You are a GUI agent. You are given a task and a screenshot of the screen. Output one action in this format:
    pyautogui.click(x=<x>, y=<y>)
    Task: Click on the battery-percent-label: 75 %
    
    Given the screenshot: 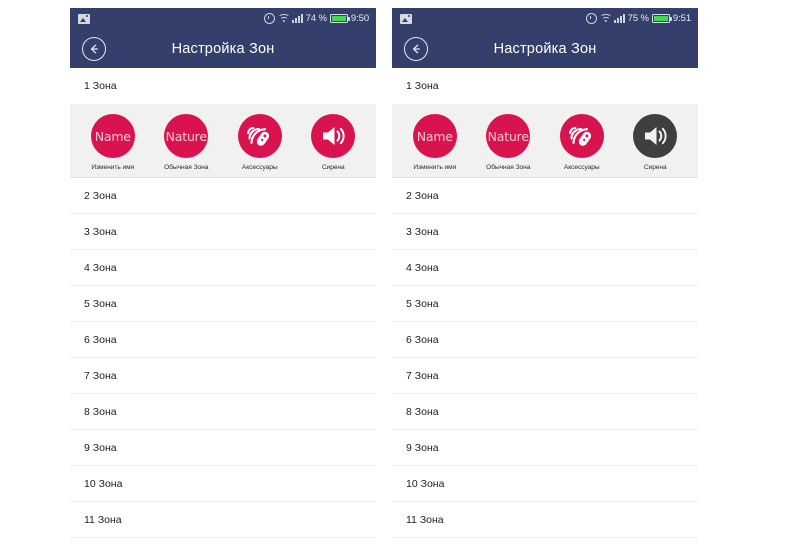 What is the action you would take?
    pyautogui.click(x=638, y=18)
    